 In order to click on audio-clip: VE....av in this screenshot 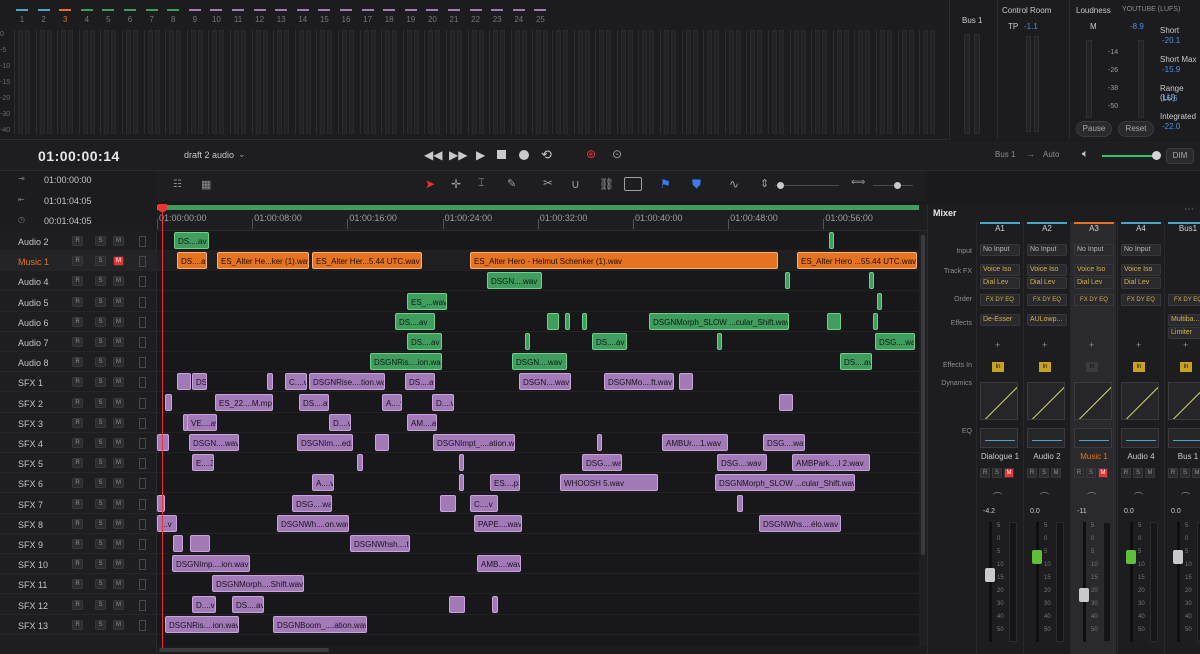, I will do `click(202, 422)`.